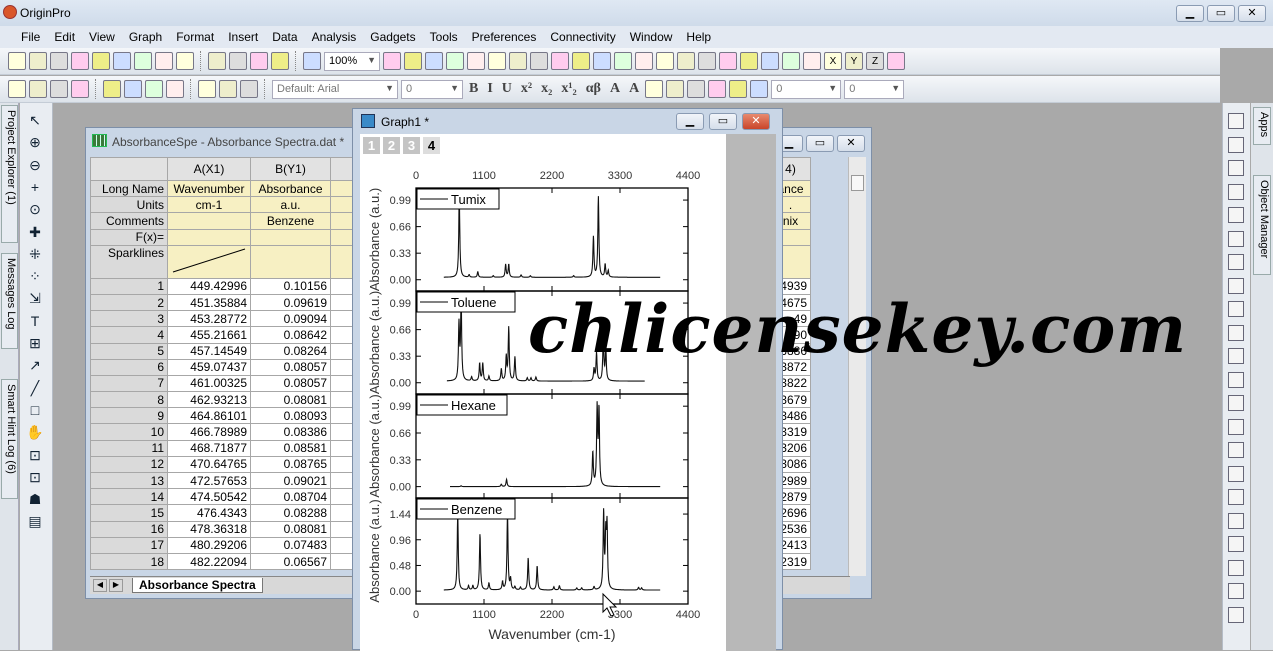 The height and width of the screenshot is (651, 1273). I want to click on insert-graph-icon: ⊡, so click(35, 455).